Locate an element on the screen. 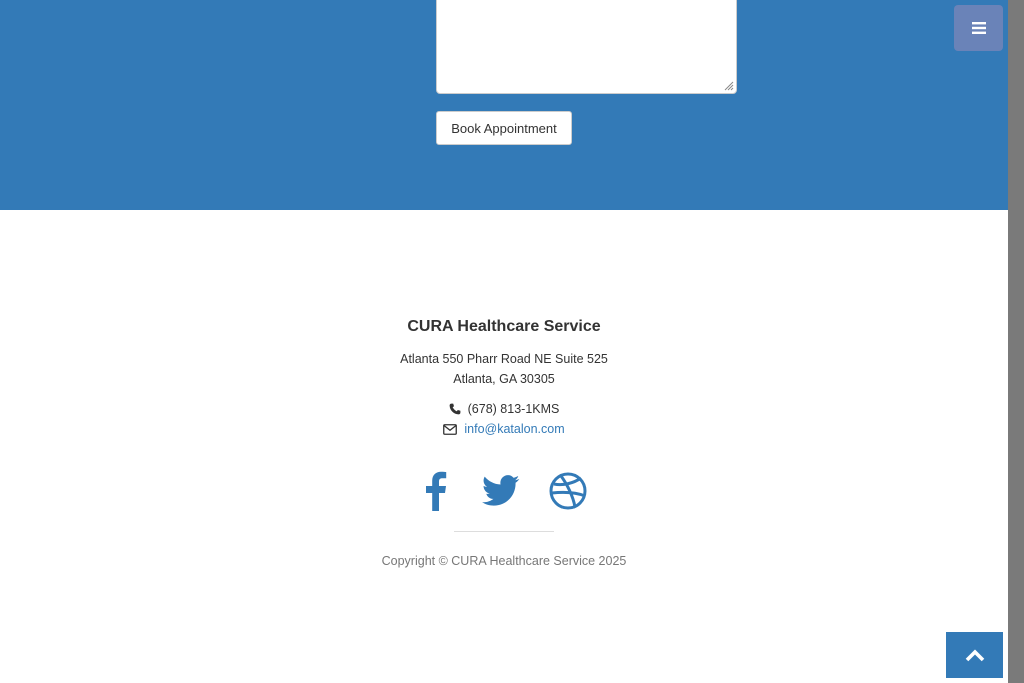  twitter-link is located at coordinates (501, 491).